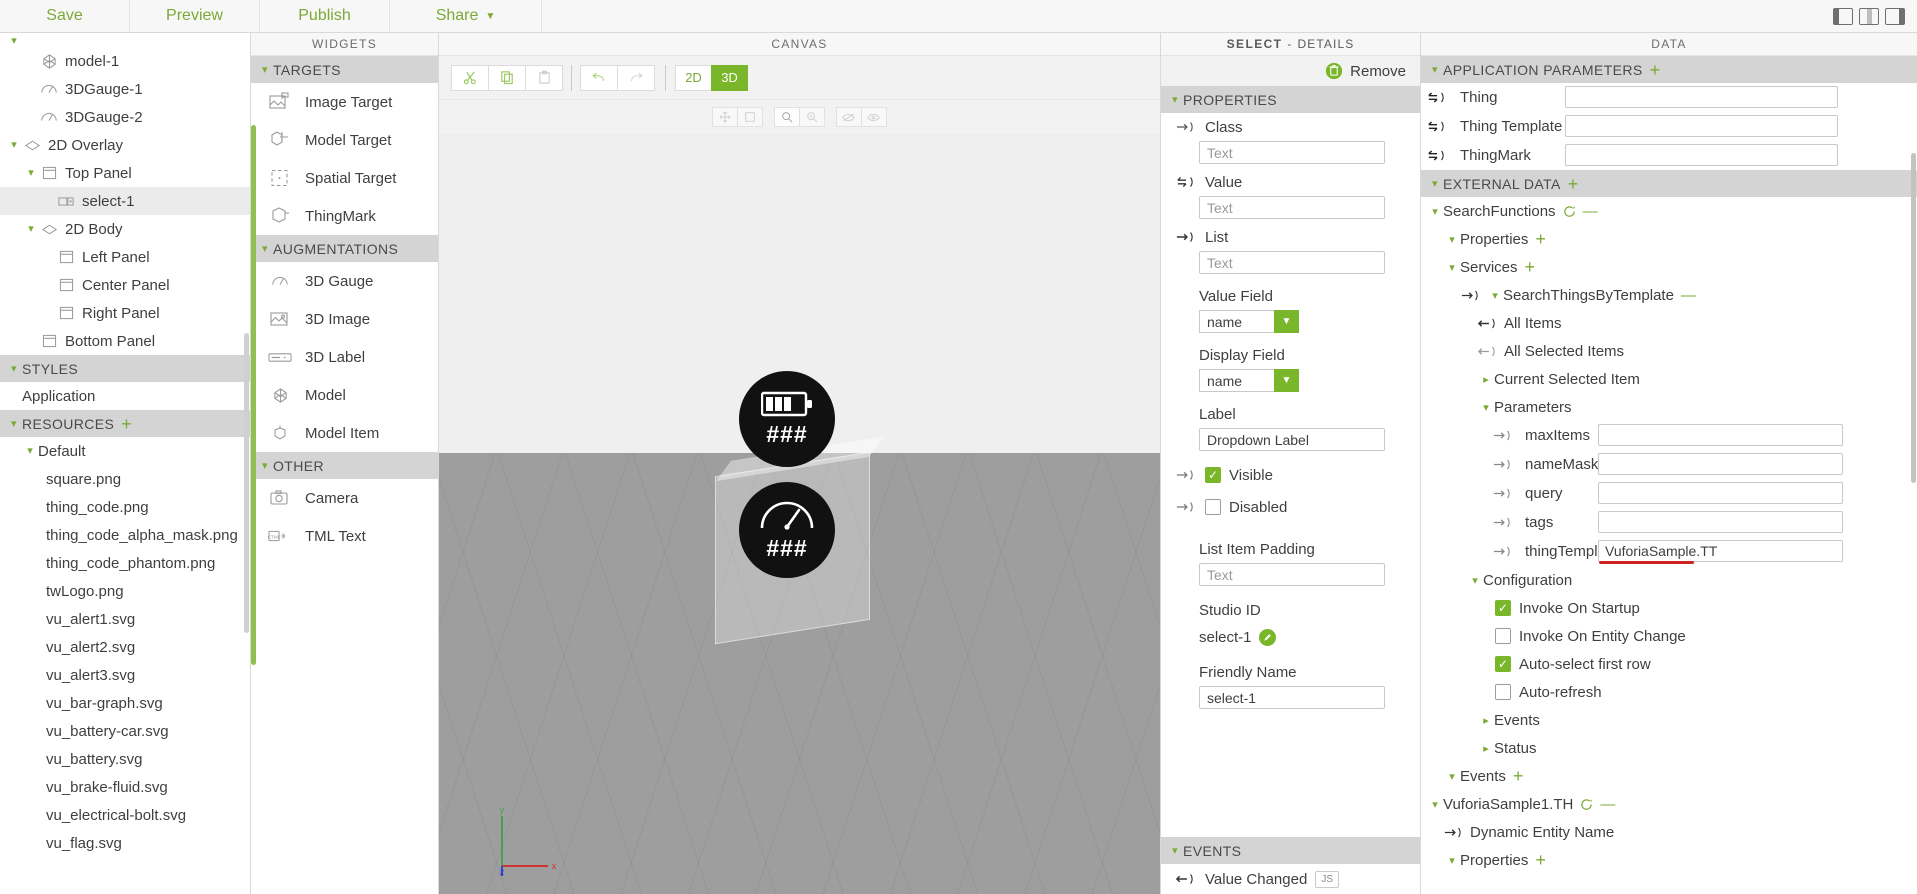 This screenshot has width=1917, height=894. What do you see at coordinates (1286, 380) in the screenshot?
I see `chevron-down-icon: ▼` at bounding box center [1286, 380].